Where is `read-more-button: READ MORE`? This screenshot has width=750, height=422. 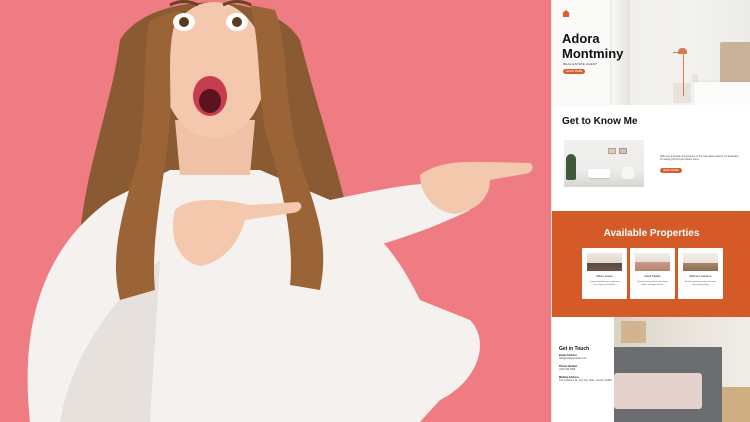 read-more-button: READ MORE is located at coordinates (671, 170).